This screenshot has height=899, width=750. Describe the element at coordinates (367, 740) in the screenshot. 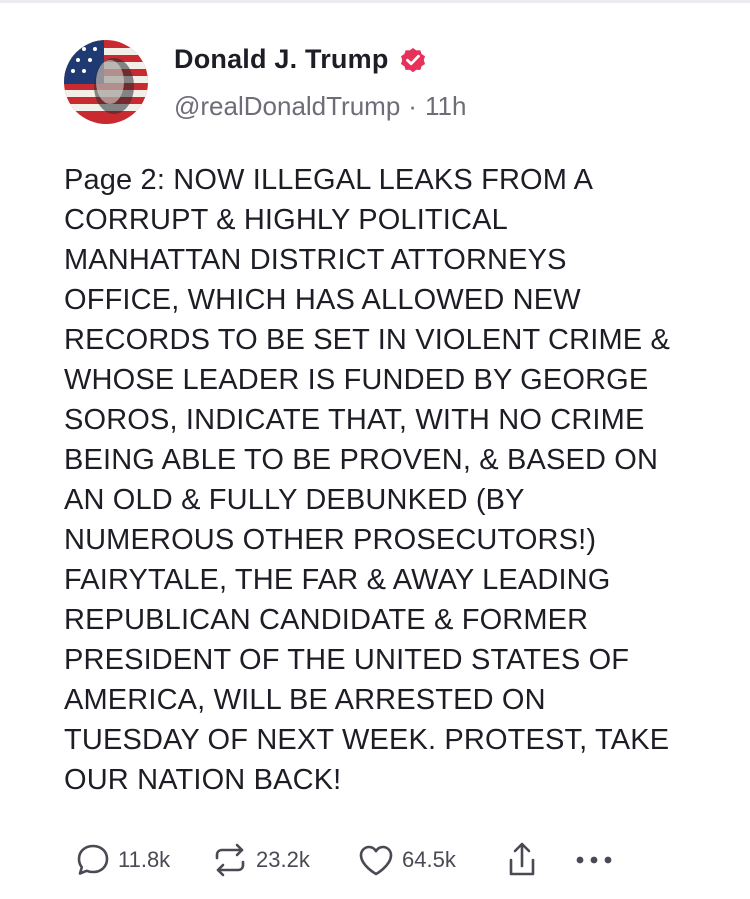

I see `post-line: TUESDAY OF NEXT WEEK. PROTEST, TAKE` at that location.